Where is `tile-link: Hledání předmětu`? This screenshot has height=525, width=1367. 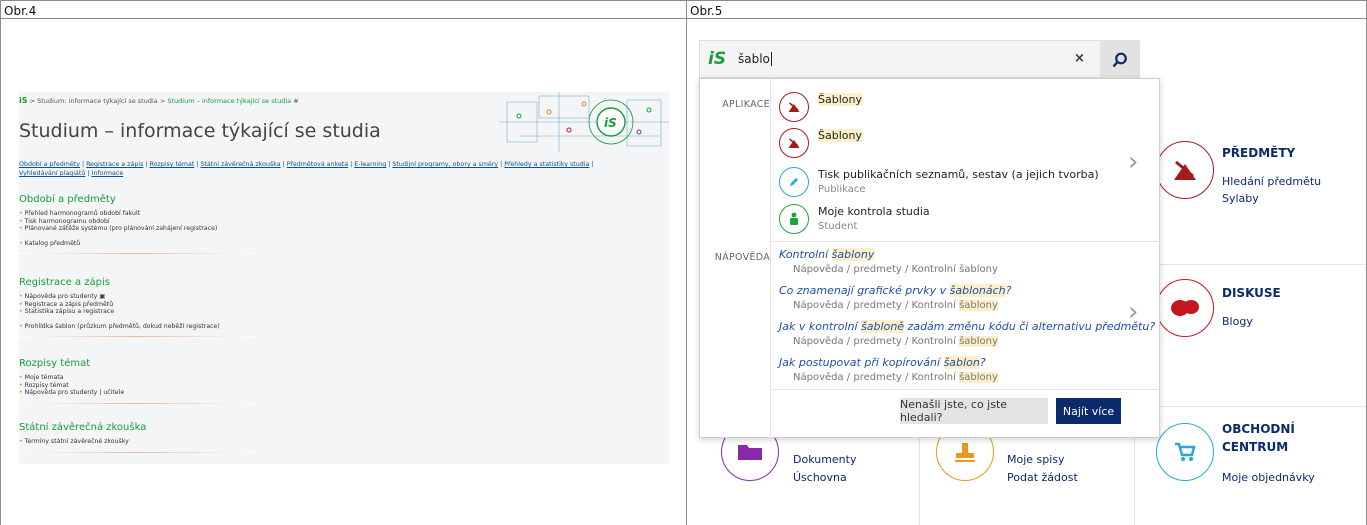
tile-link: Hledání předmětu is located at coordinates (1271, 181).